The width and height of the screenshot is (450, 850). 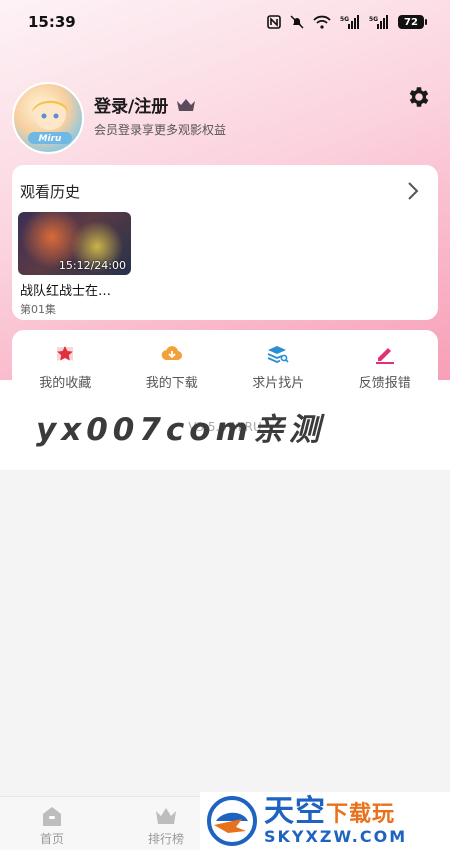 I want to click on history-thumbnail: 15:12/24:00, so click(x=74, y=243).